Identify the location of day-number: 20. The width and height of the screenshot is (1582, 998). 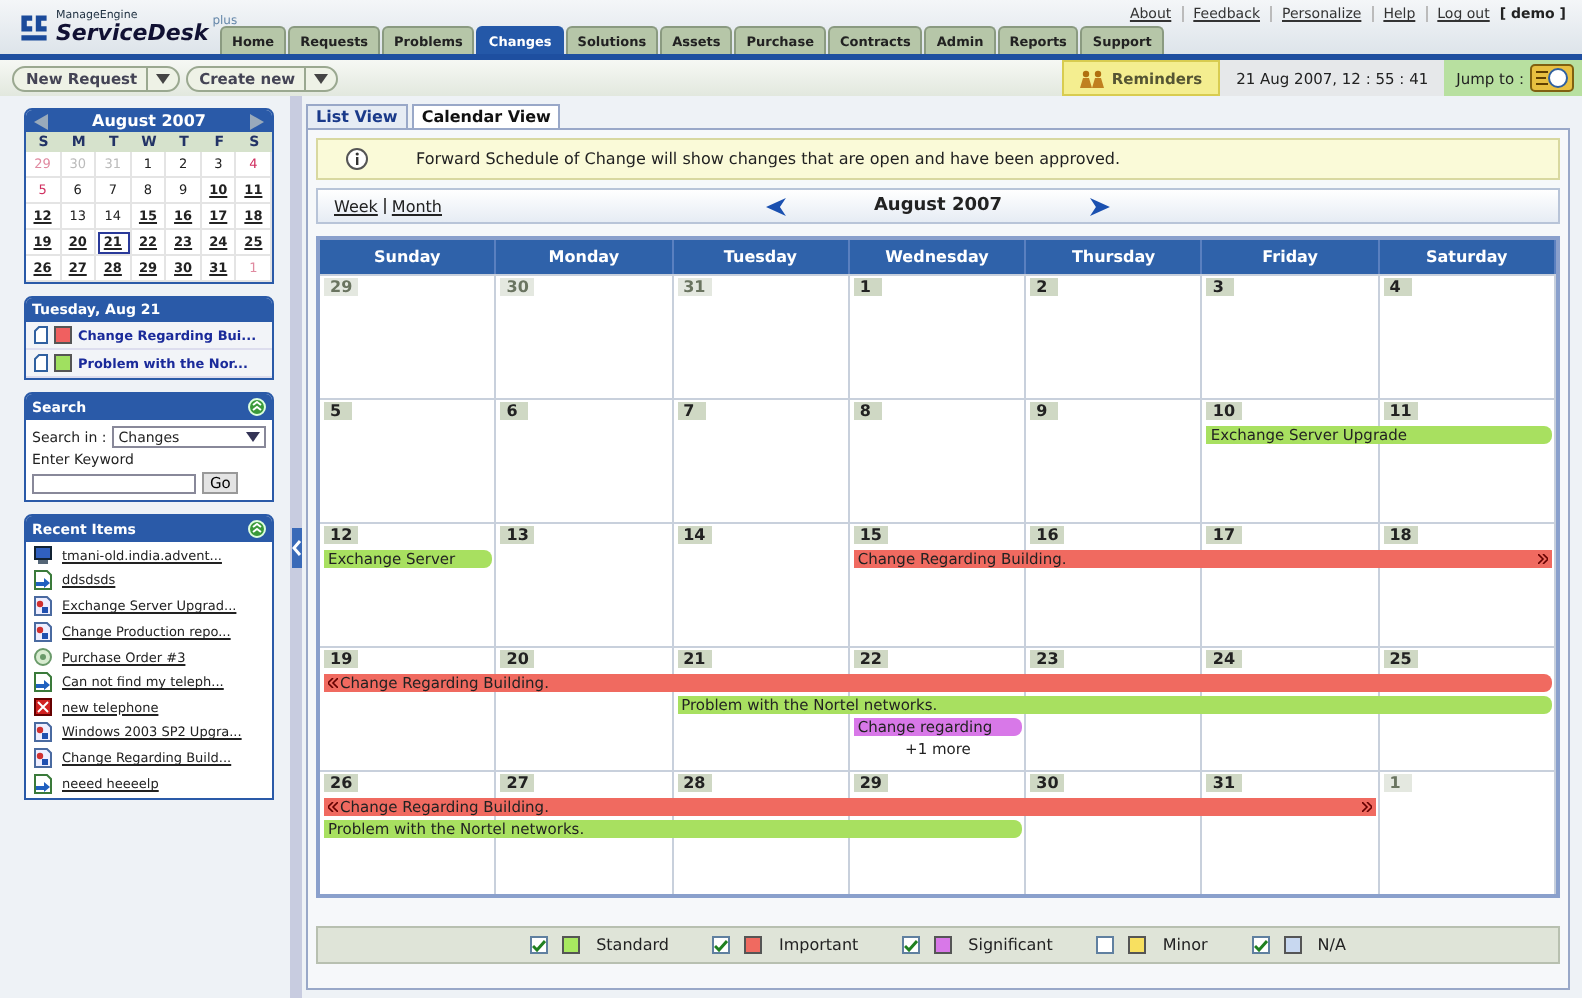
(517, 659).